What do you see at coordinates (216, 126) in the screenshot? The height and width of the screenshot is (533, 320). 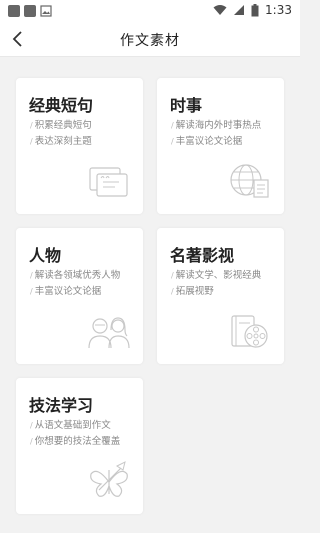 I see `card-line: 解读海内外时事热点` at bounding box center [216, 126].